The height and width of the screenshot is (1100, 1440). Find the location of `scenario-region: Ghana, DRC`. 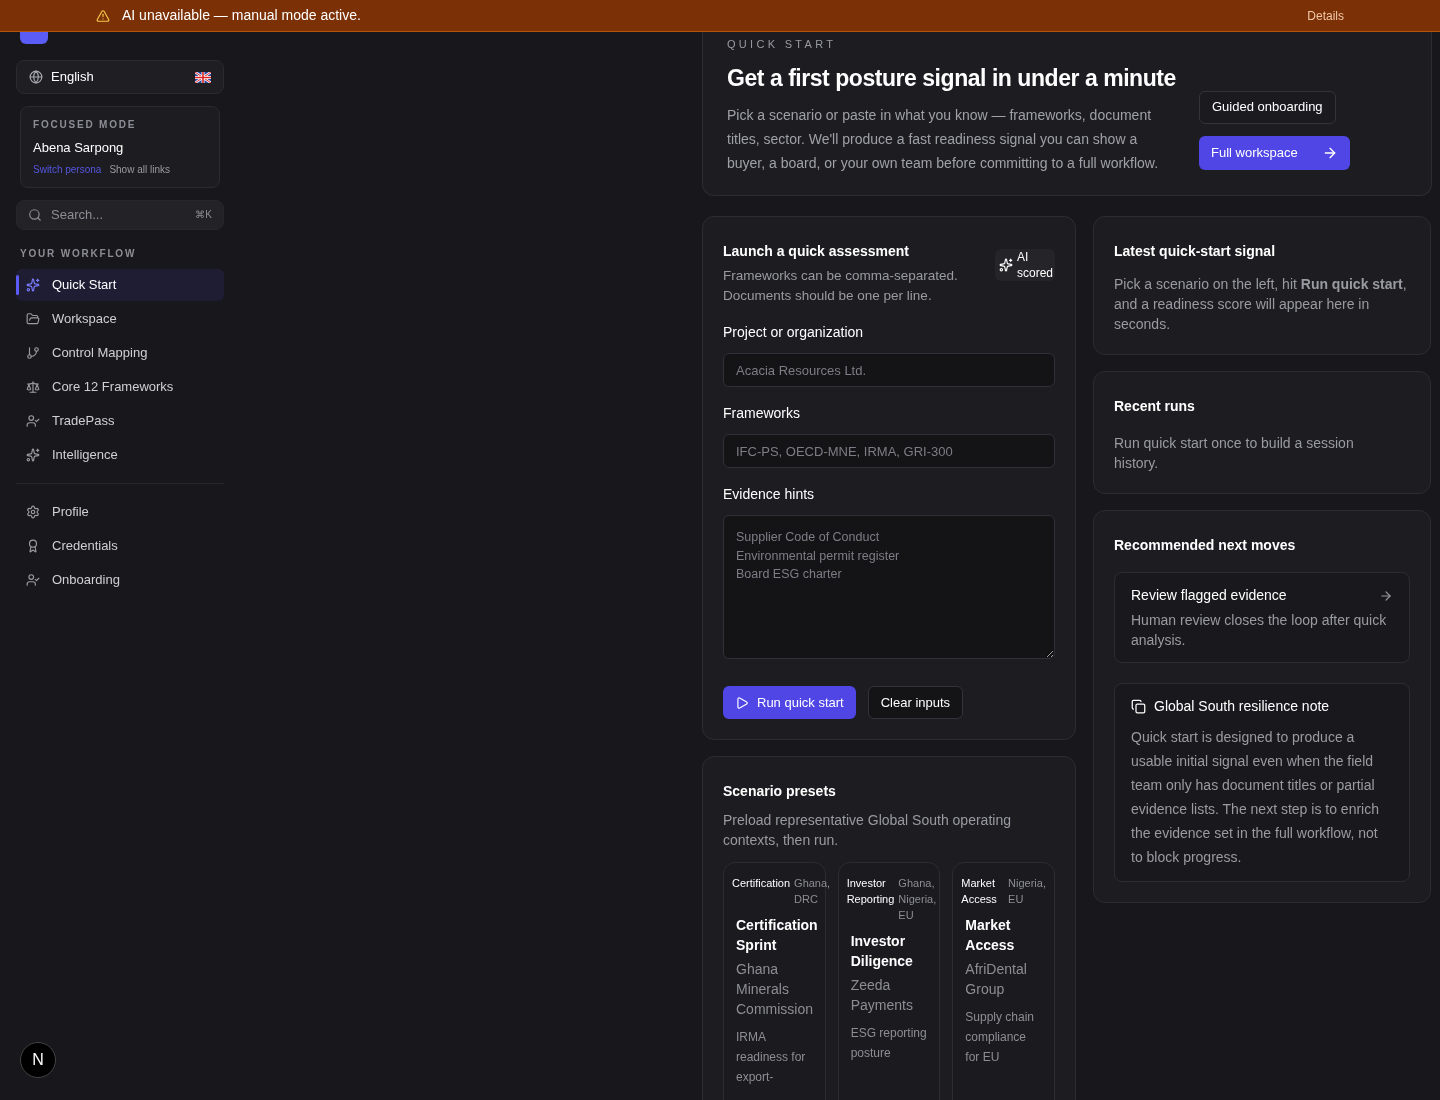

scenario-region: Ghana, DRC is located at coordinates (812, 891).